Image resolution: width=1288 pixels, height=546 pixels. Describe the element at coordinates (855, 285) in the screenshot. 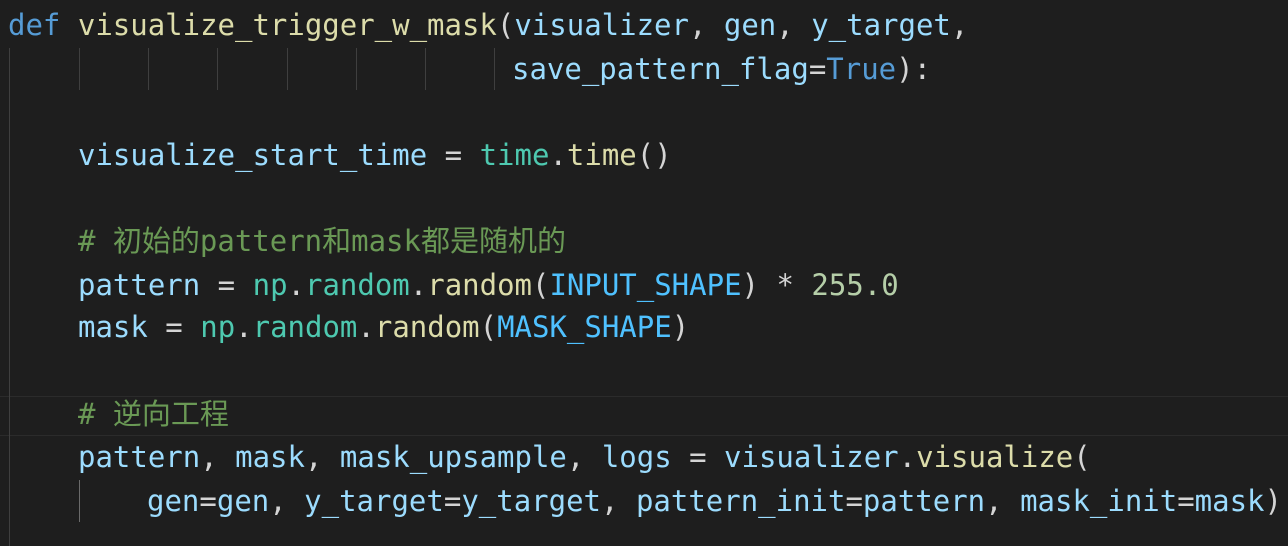

I see `number-literal: 255.0` at that location.